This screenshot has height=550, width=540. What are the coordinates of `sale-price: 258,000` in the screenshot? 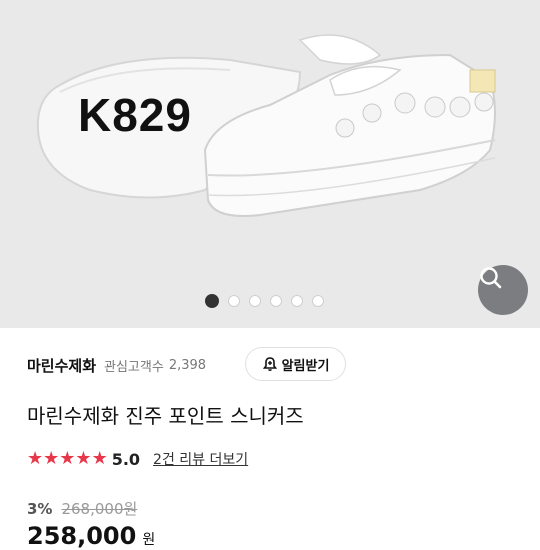 It's located at (82, 536).